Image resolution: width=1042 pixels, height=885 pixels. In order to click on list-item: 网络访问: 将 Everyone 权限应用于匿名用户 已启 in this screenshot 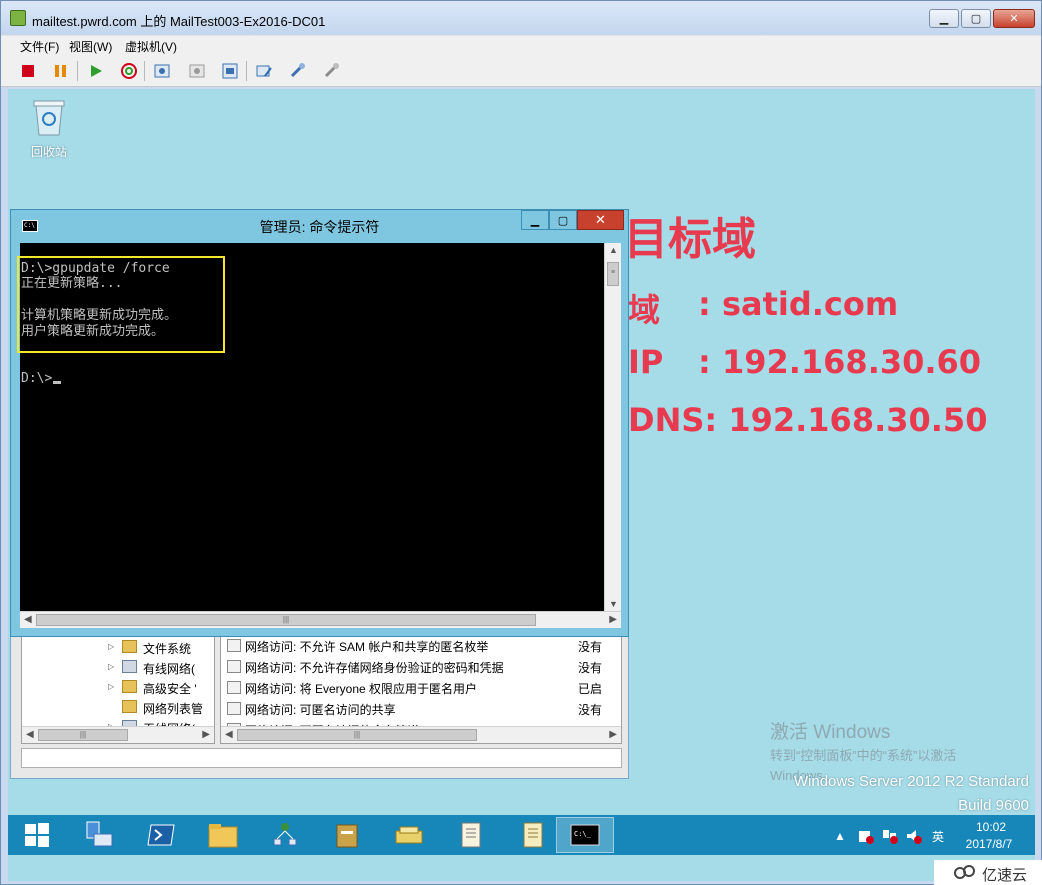, I will do `click(421, 687)`.